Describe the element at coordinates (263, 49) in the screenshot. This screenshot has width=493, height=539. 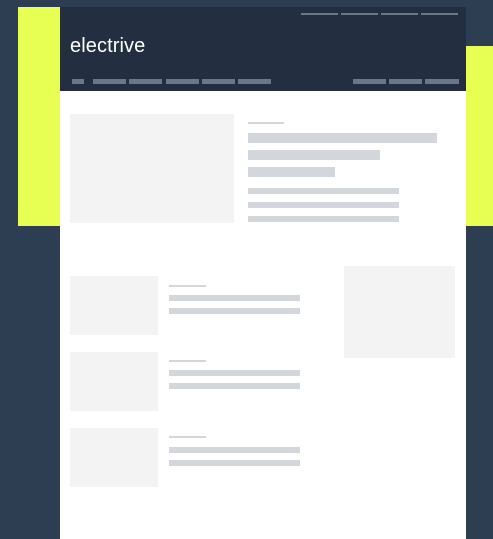
I see `site-header: electrive` at that location.